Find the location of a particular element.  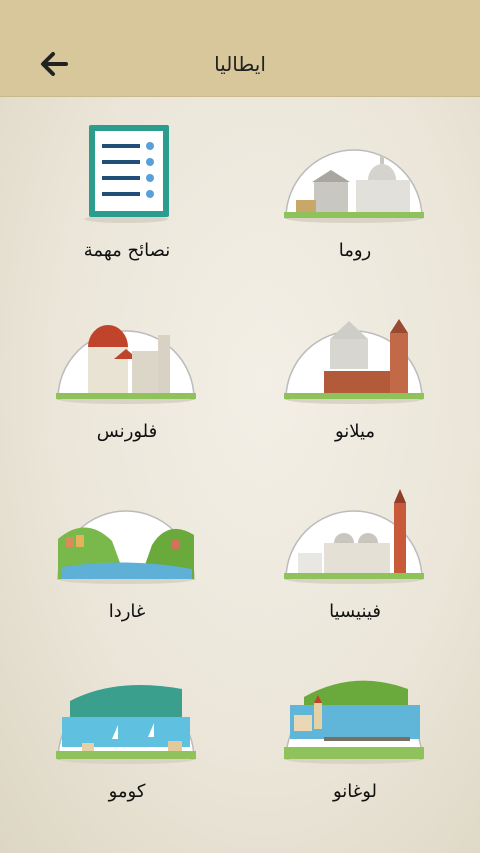

tile-label: نصائح مهمة is located at coordinates (127, 250).